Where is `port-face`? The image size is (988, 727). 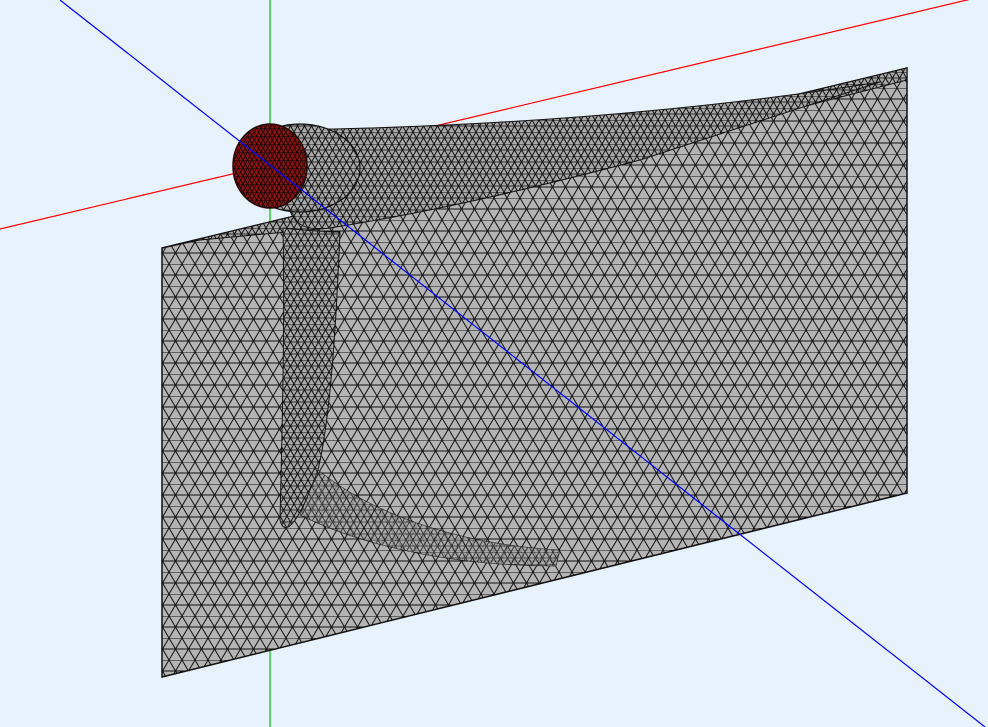 port-face is located at coordinates (270, 166).